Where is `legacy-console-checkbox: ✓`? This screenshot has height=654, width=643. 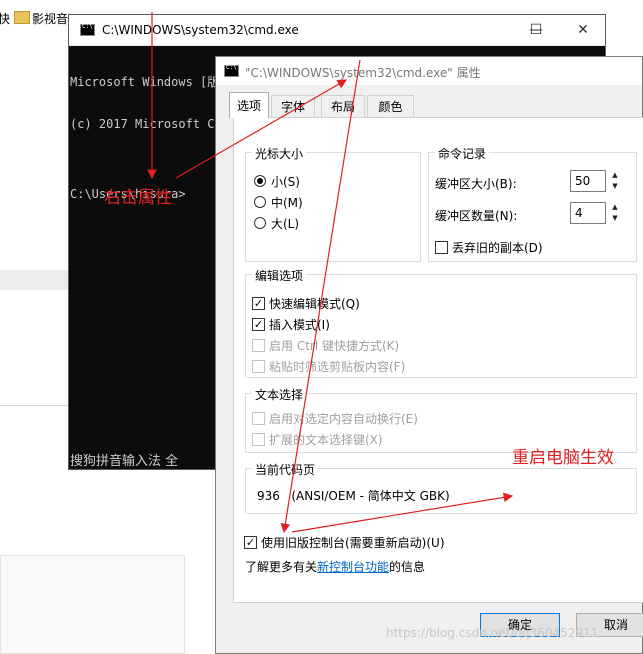 legacy-console-checkbox: ✓ is located at coordinates (250, 542).